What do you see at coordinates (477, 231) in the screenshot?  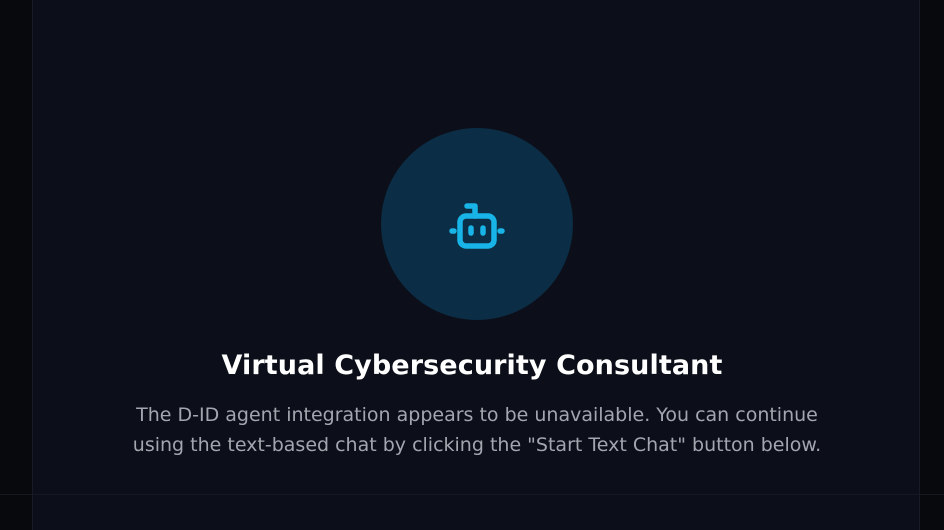 I see `robot-head` at bounding box center [477, 231].